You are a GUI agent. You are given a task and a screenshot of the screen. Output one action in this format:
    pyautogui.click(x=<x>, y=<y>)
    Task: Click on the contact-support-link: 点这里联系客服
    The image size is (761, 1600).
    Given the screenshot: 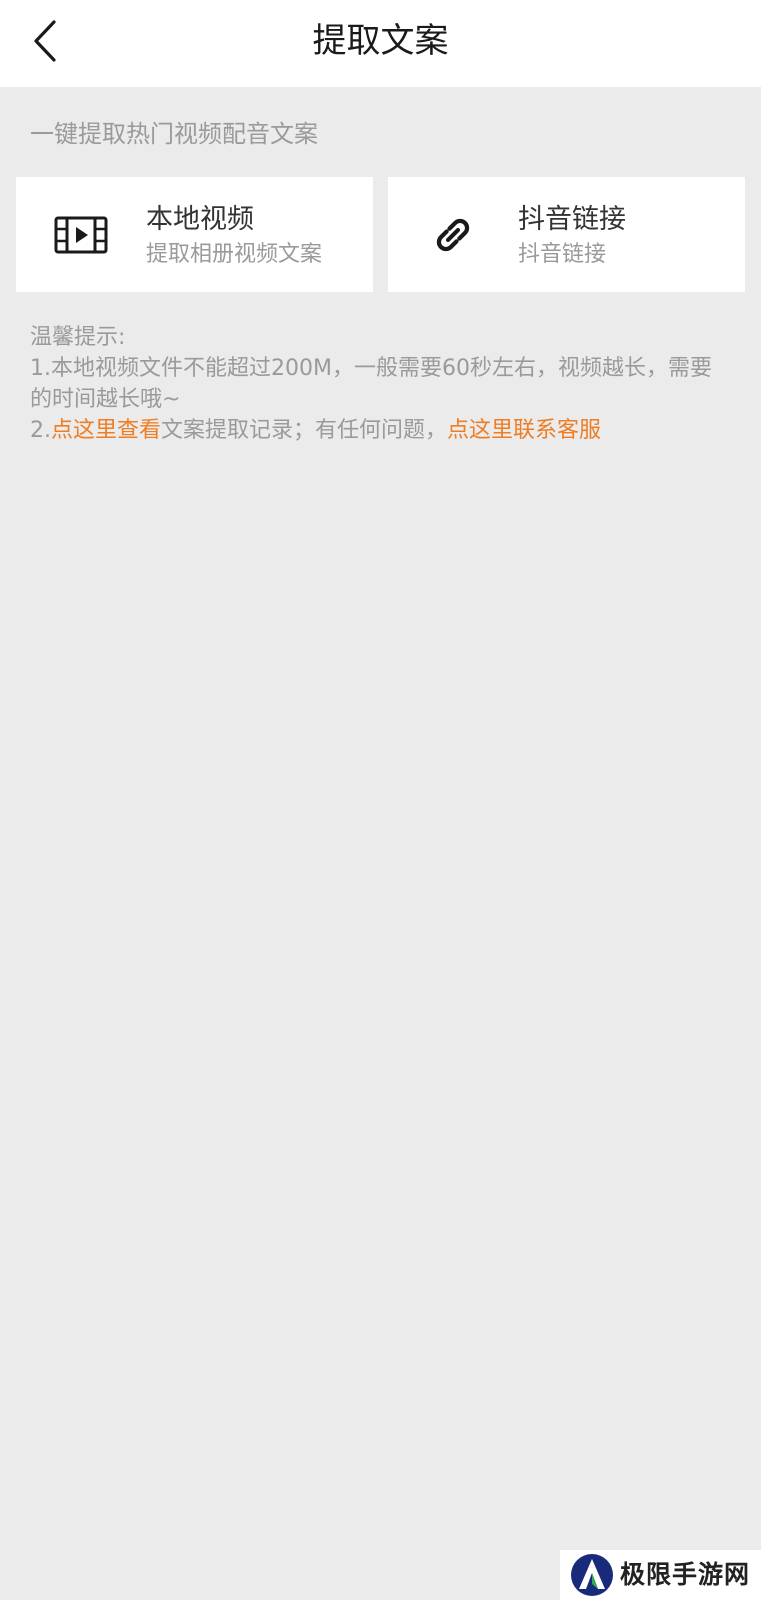 What is the action you would take?
    pyautogui.click(x=524, y=430)
    